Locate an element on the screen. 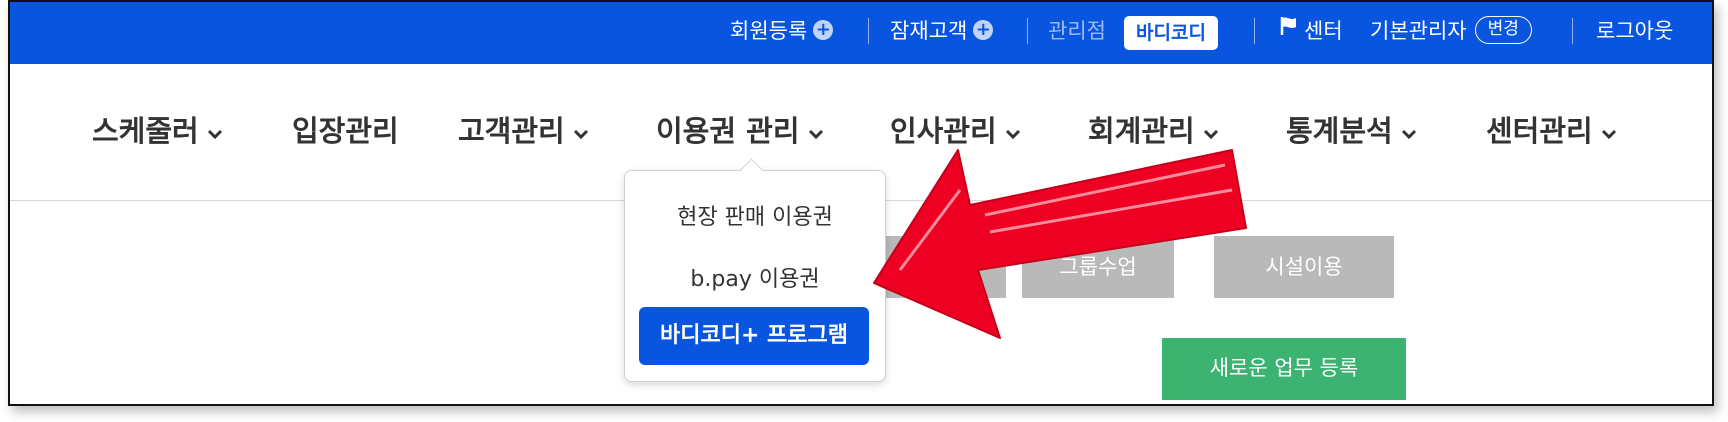  change-button: 변경 is located at coordinates (1503, 30).